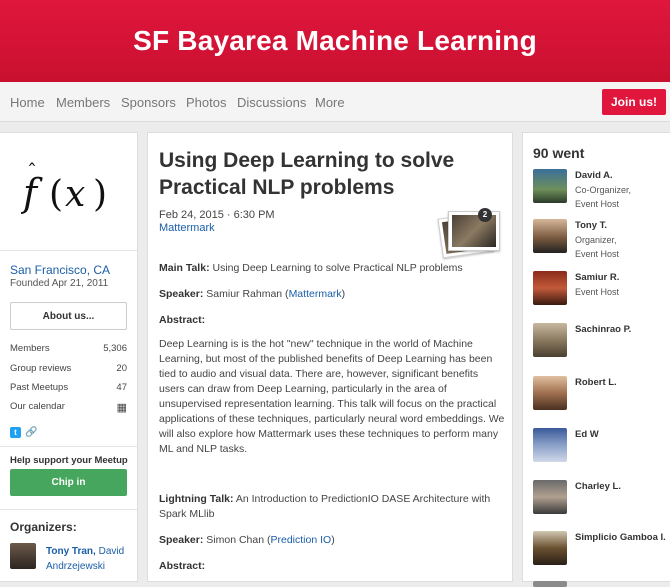  I want to click on speaker2-close: ), so click(333, 540).